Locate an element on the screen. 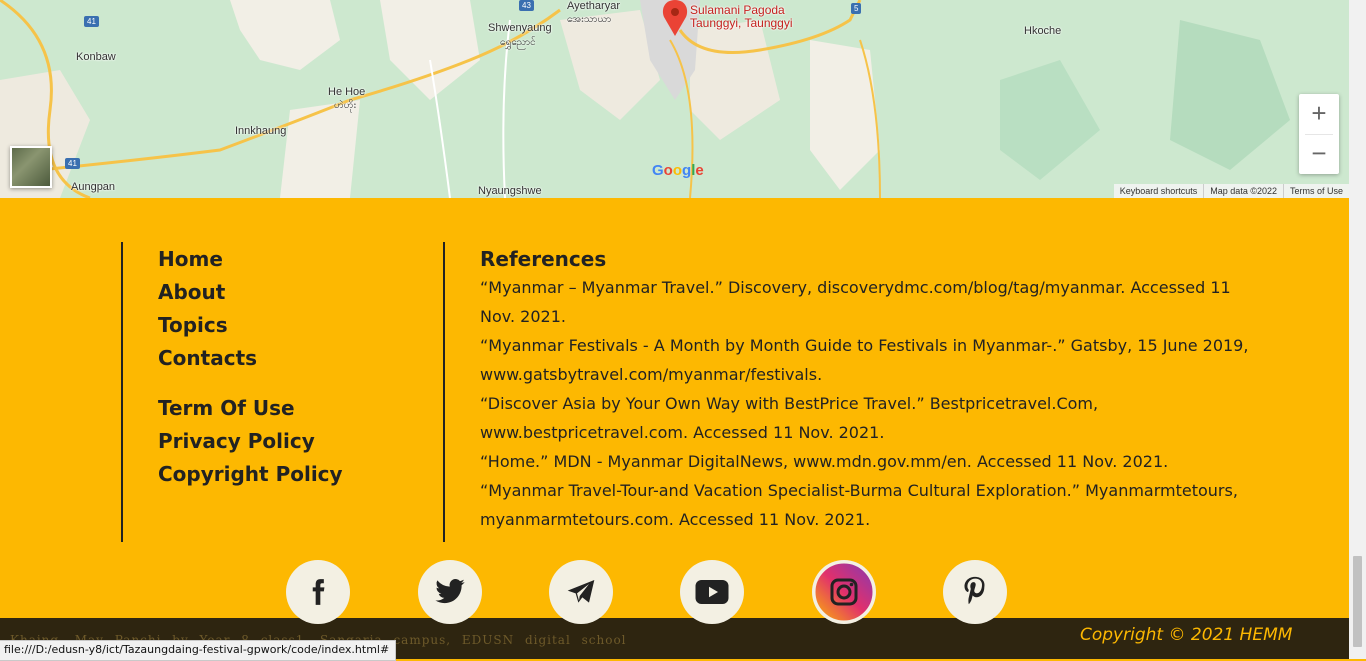  google-logo: Google is located at coordinates (678, 170).